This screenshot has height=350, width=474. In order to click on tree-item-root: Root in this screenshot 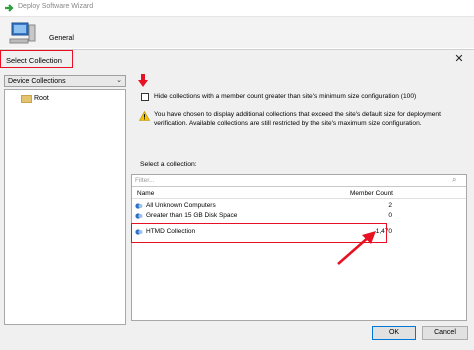, I will do `click(41, 98)`.